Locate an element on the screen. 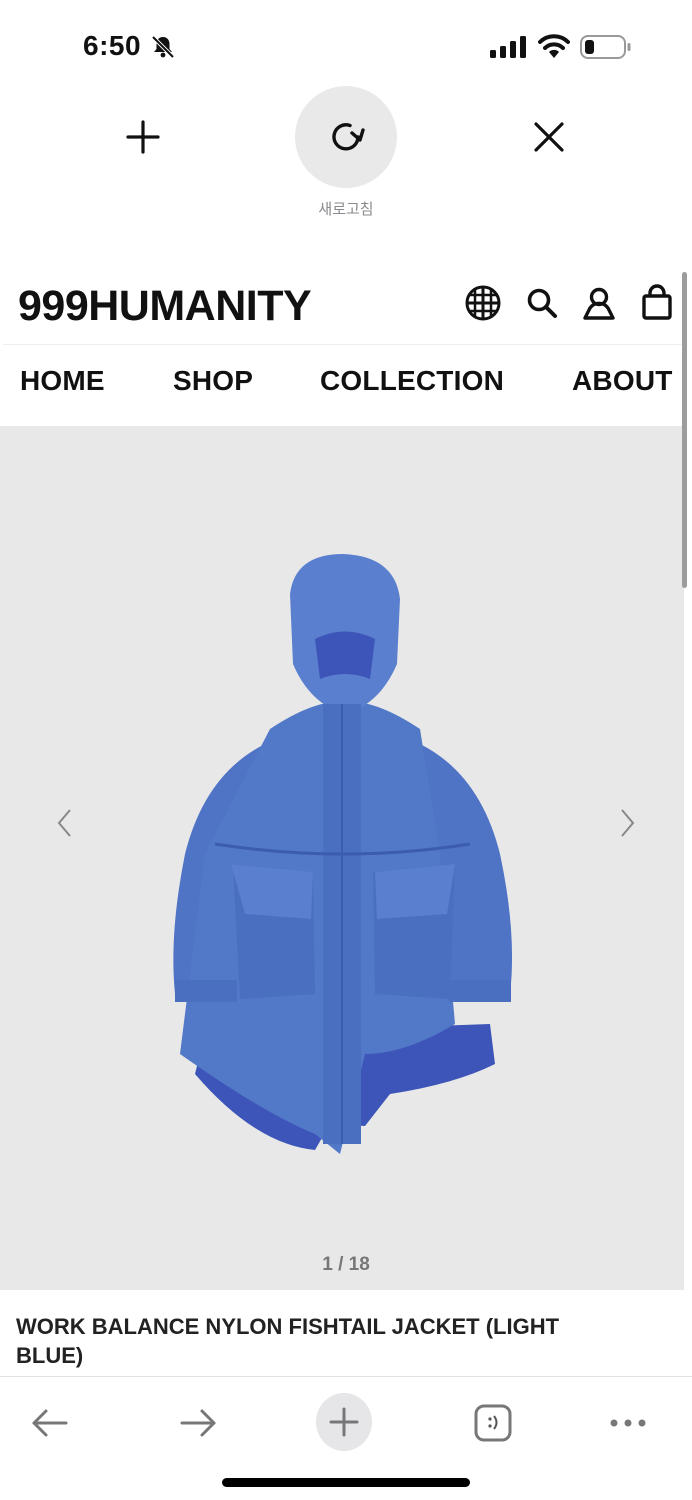  tabs-smiley-icon is located at coordinates (493, 1423).